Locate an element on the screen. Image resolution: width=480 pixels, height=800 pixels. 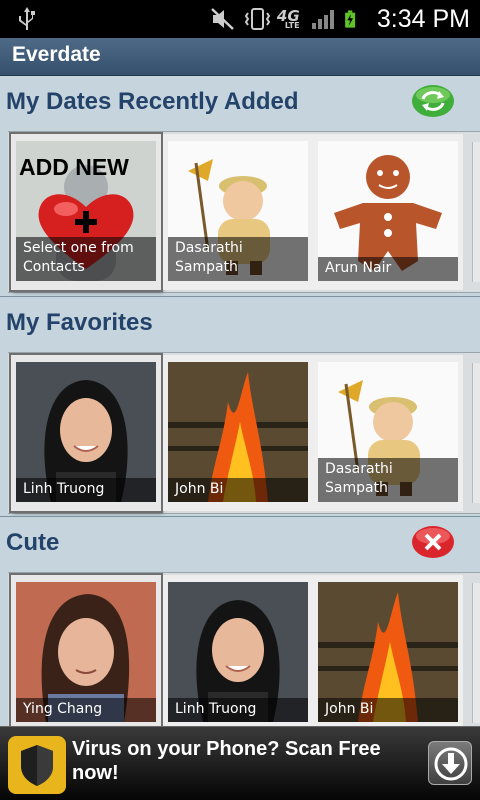
ad-text: Virus on your Phone? Scan Free now! is located at coordinates (237, 761).